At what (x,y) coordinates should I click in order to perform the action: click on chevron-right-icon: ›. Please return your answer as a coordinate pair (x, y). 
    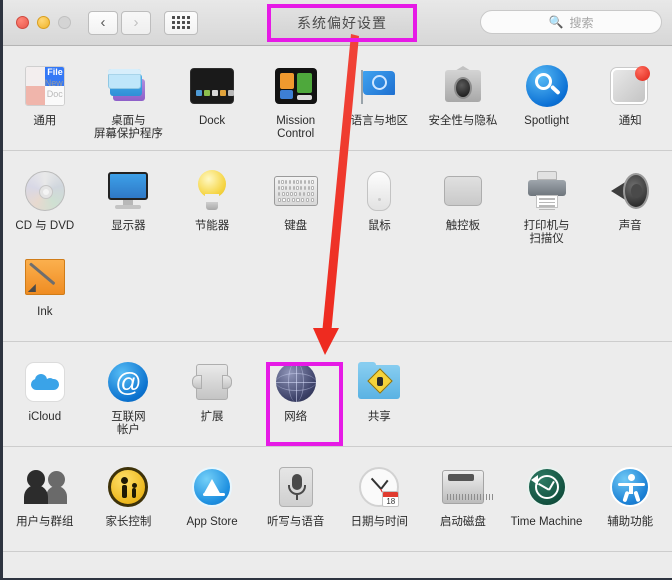
    Looking at the image, I should click on (136, 22).